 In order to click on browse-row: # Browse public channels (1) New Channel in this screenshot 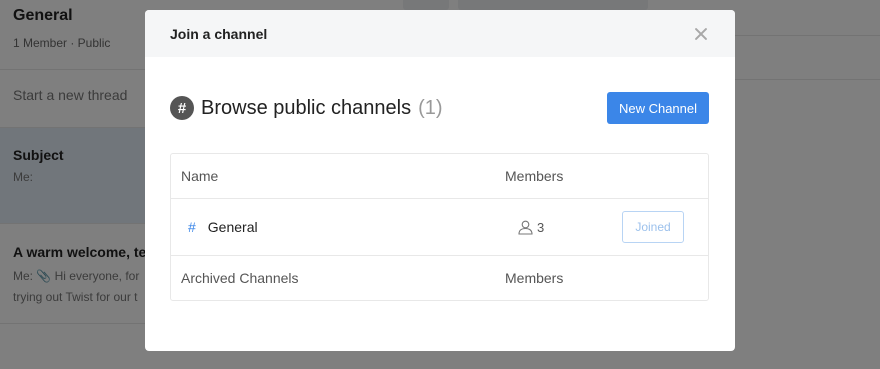, I will do `click(439, 108)`.